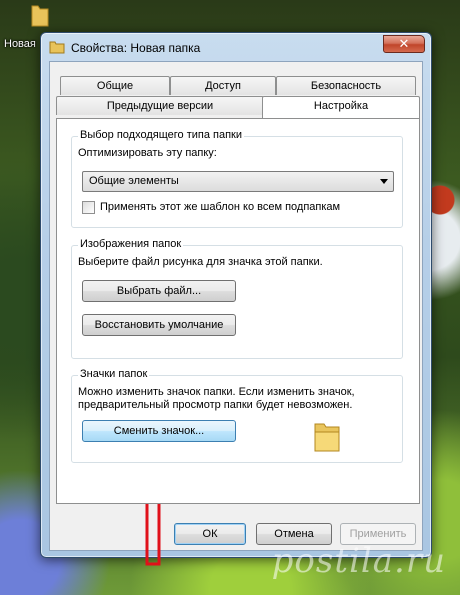  What do you see at coordinates (159, 325) in the screenshot?
I see `restore-default-button: Восстановить умолчание` at bounding box center [159, 325].